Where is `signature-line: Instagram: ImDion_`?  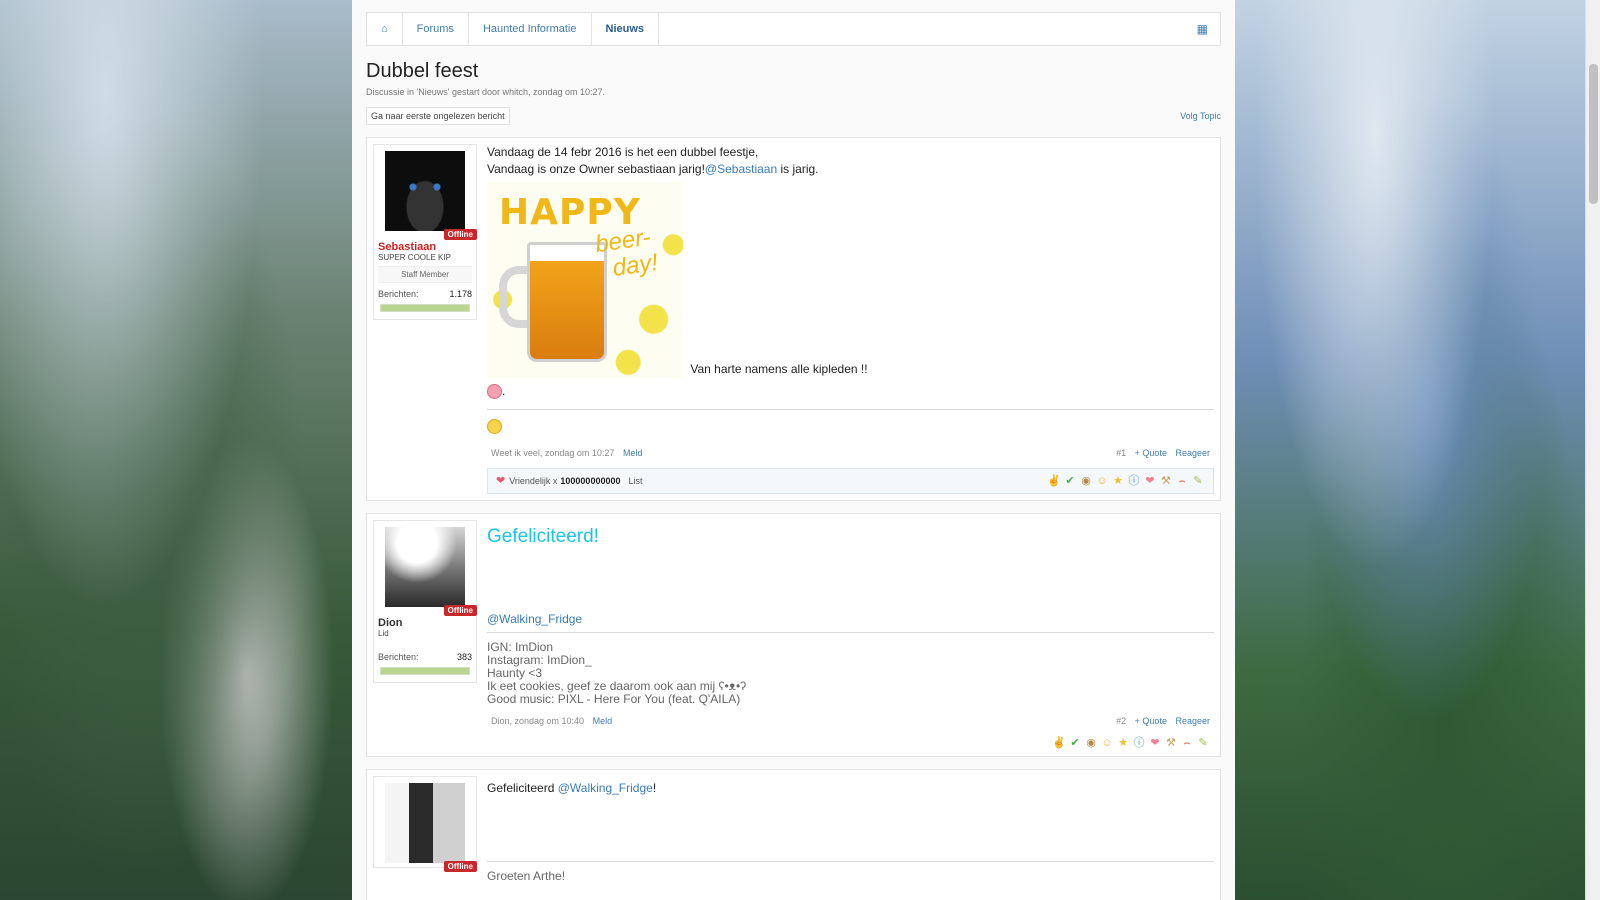 signature-line: Instagram: ImDion_ is located at coordinates (539, 659).